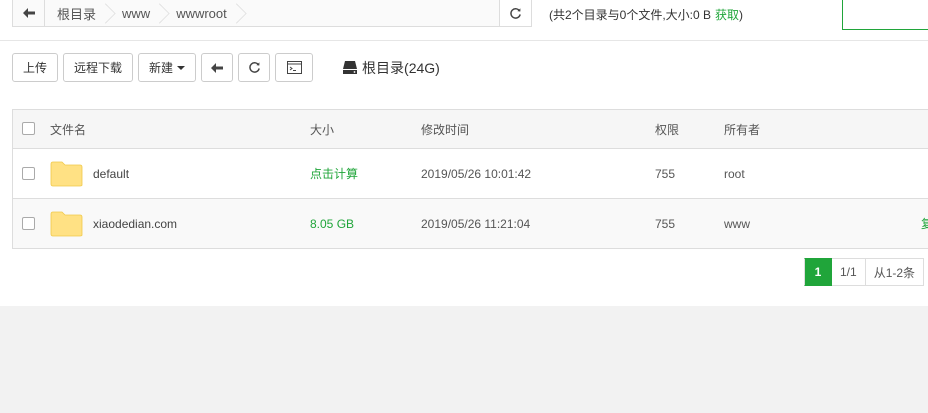 The height and width of the screenshot is (413, 928). What do you see at coordinates (742, 129) in the screenshot?
I see `header-owner: 所有者` at bounding box center [742, 129].